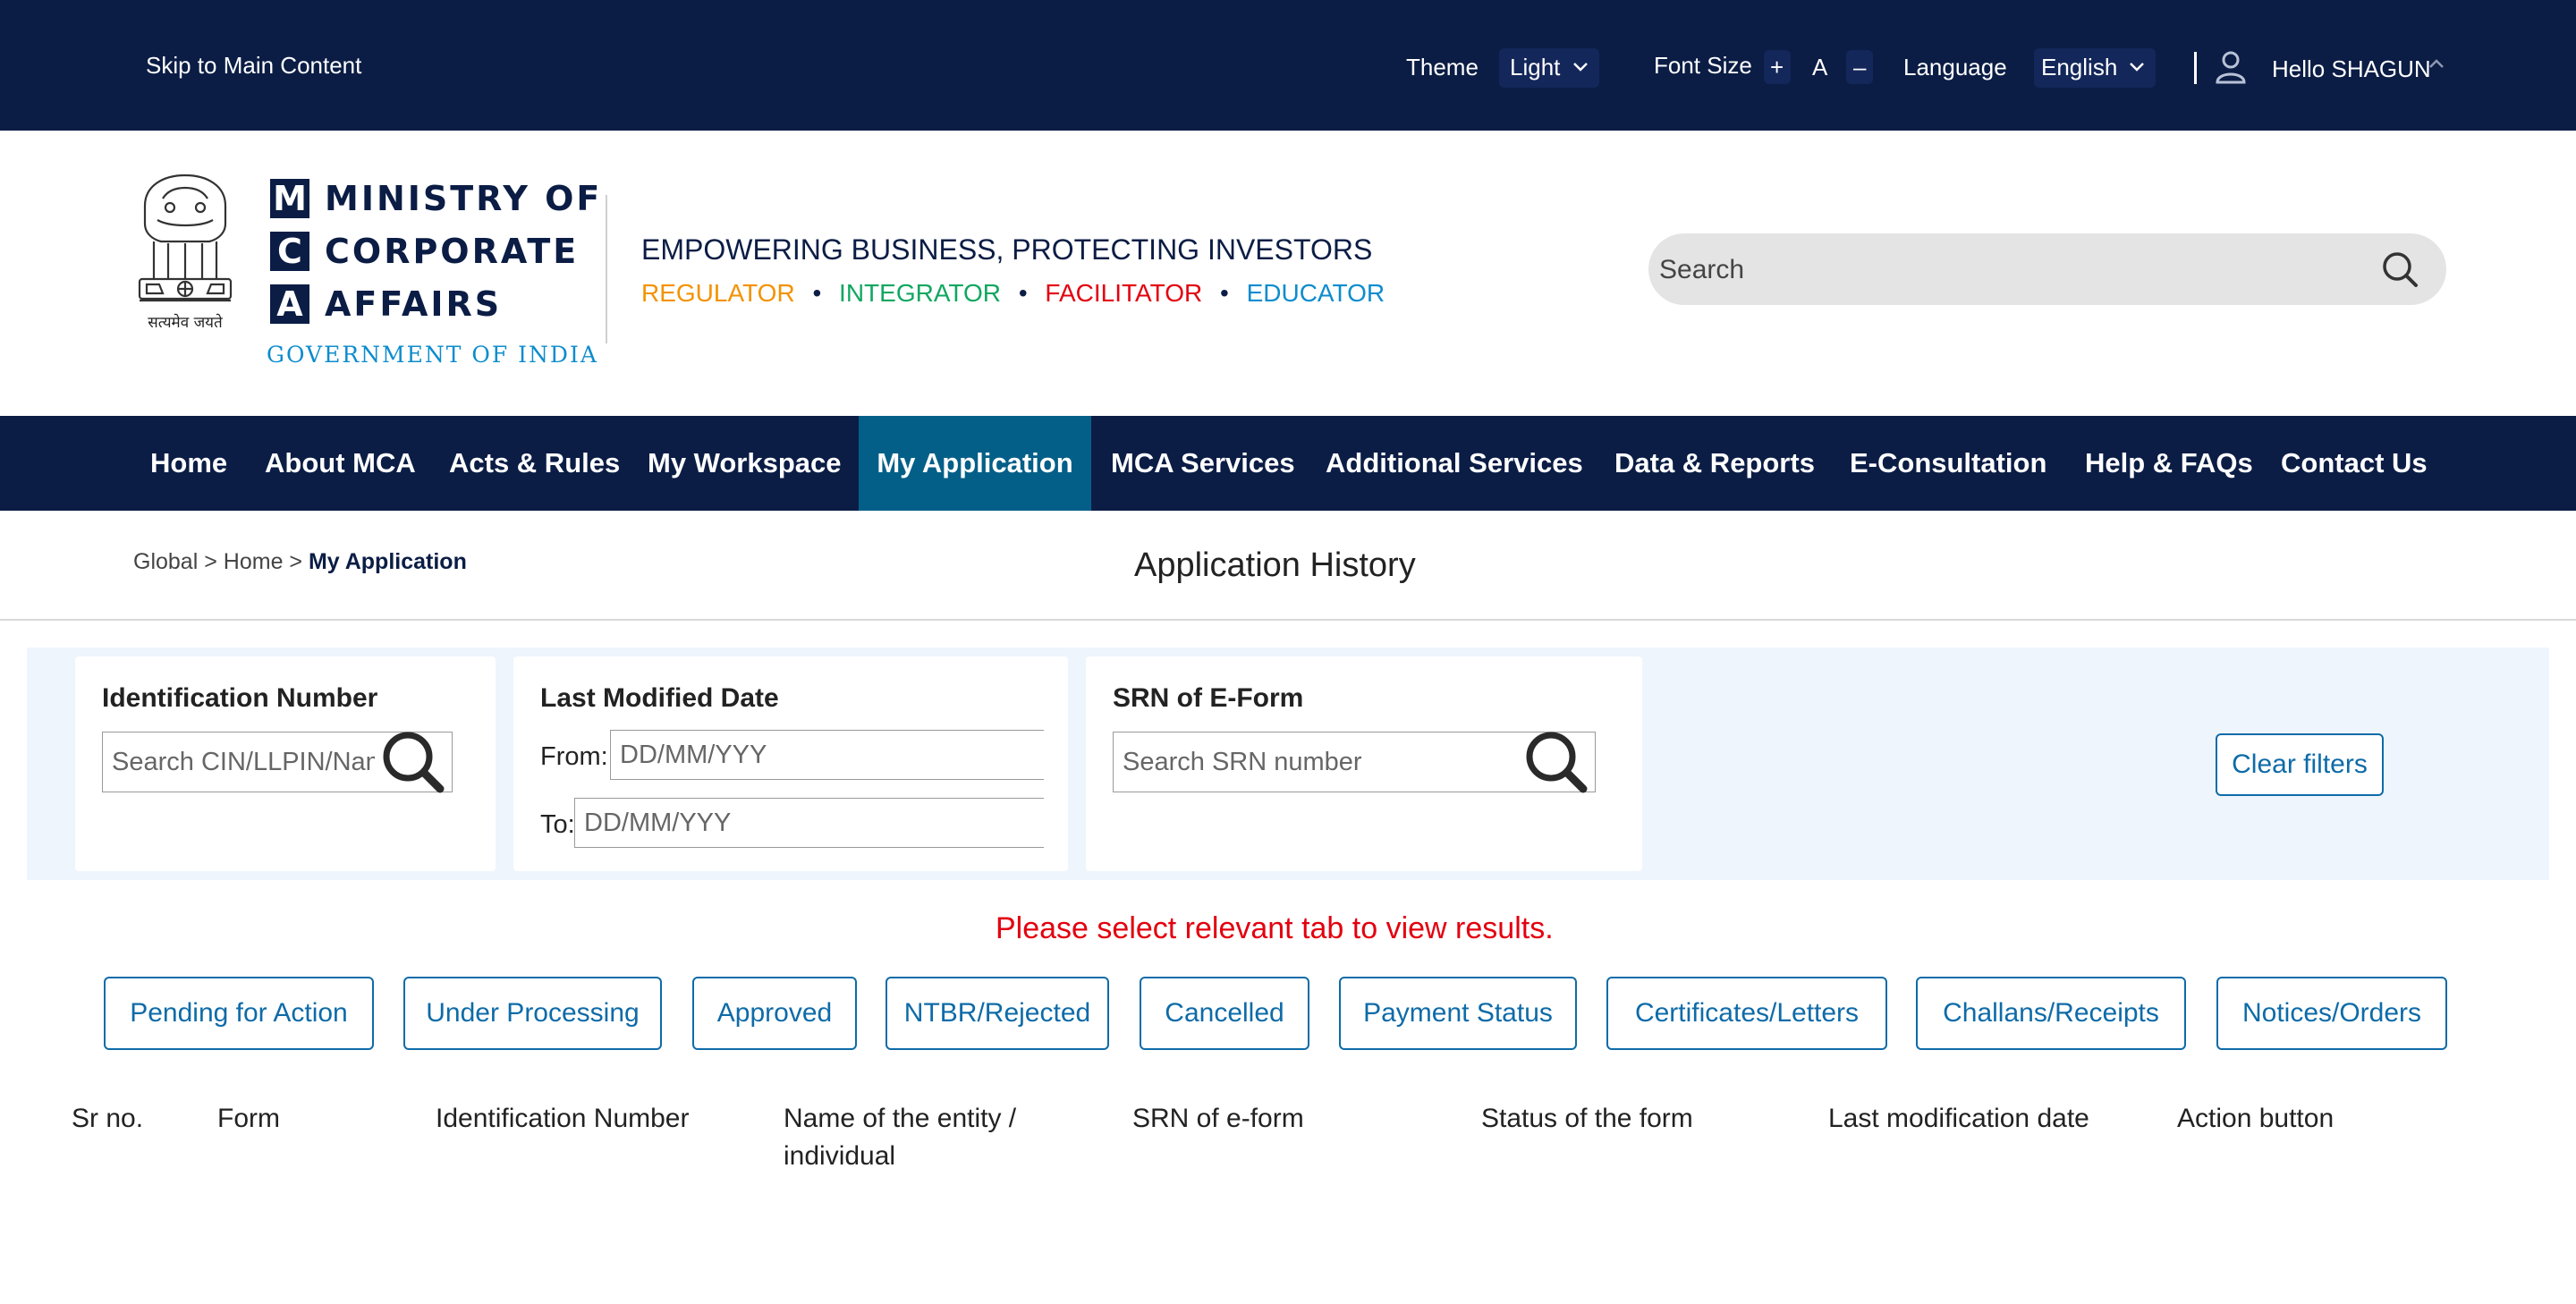 The image size is (2576, 1304). What do you see at coordinates (185, 322) in the screenshot?
I see `emblem-motto: सत्यमेव जयते` at bounding box center [185, 322].